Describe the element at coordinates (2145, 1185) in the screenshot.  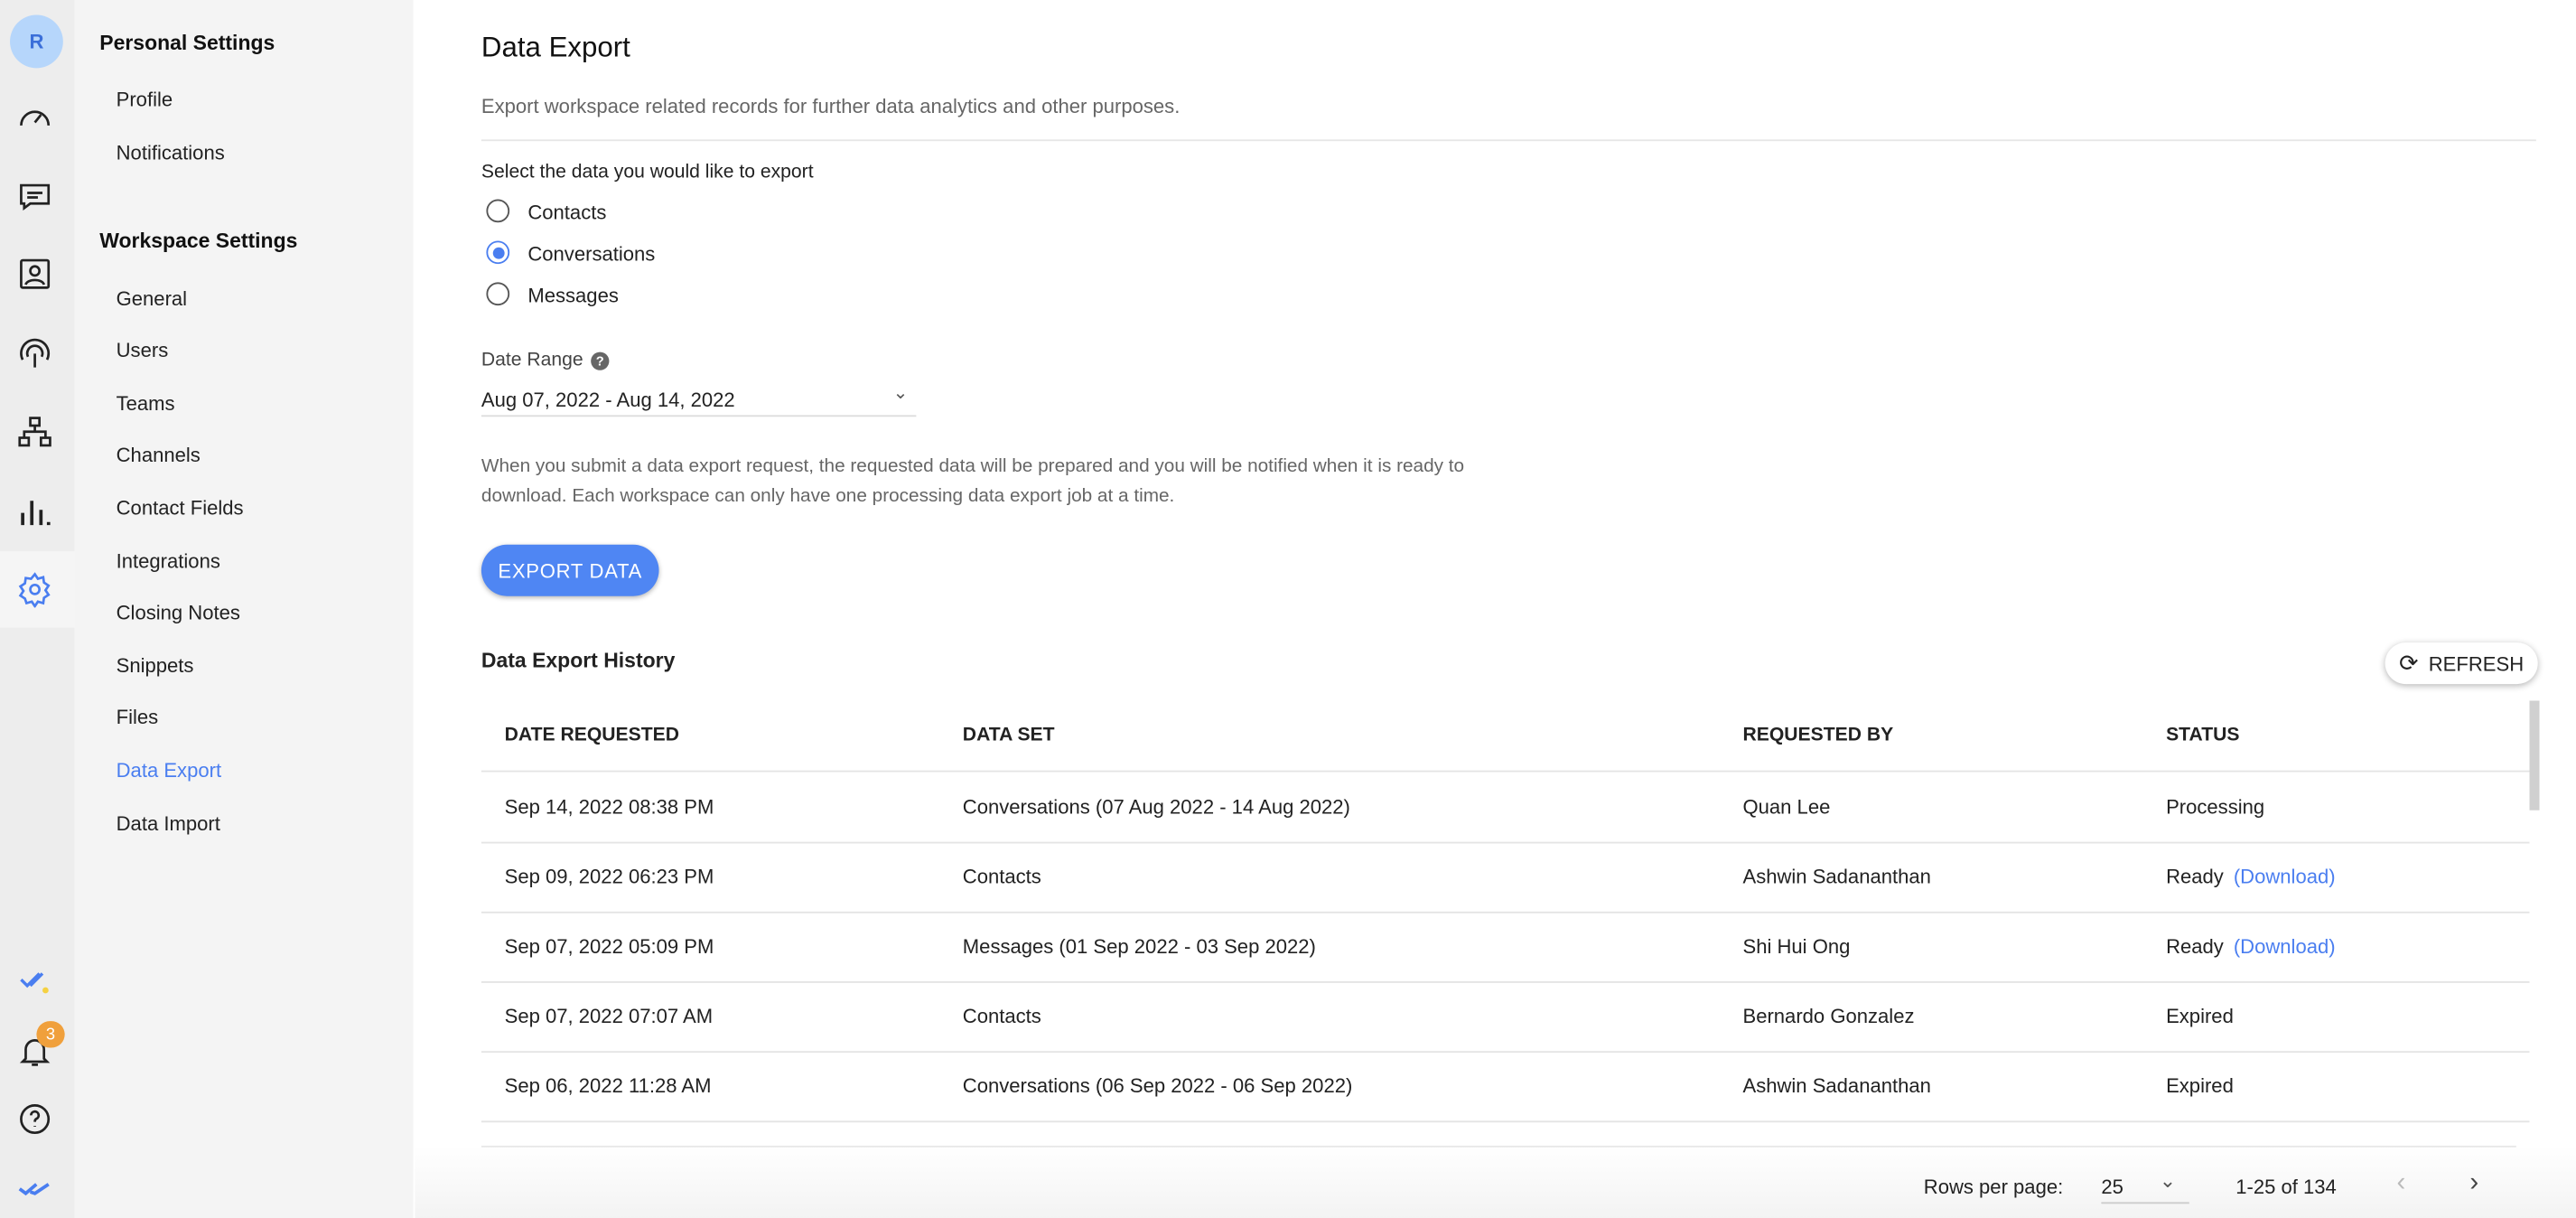
I see `rows-per-page-select: 25 ⌄` at that location.